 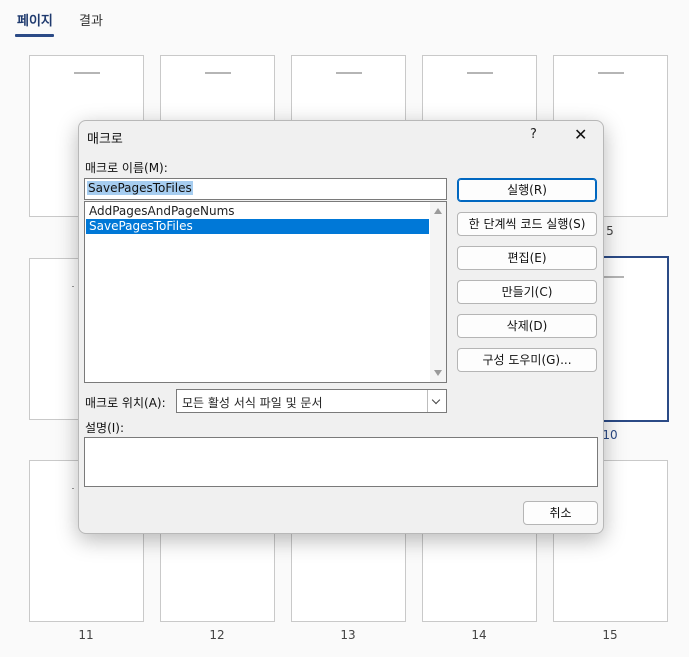 What do you see at coordinates (610, 635) in the screenshot?
I see `page-number-15: 15` at bounding box center [610, 635].